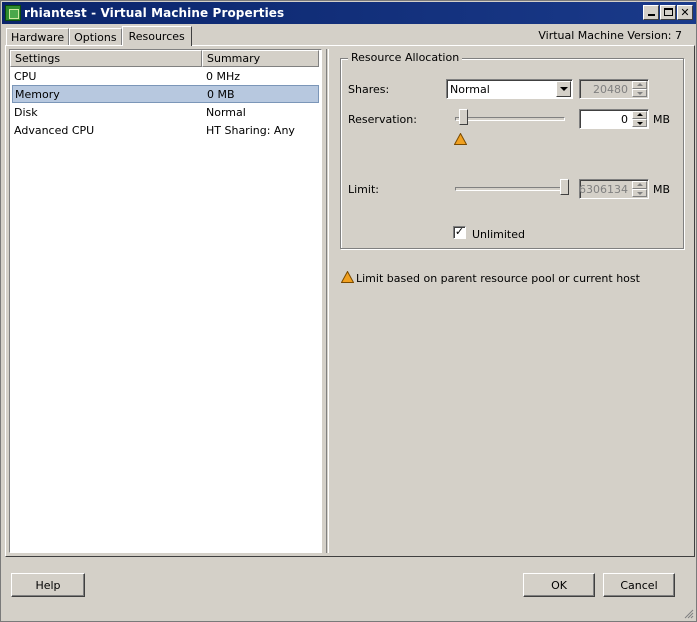 Image resolution: width=697 pixels, height=622 pixels. I want to click on dropdown-button, so click(563, 89).